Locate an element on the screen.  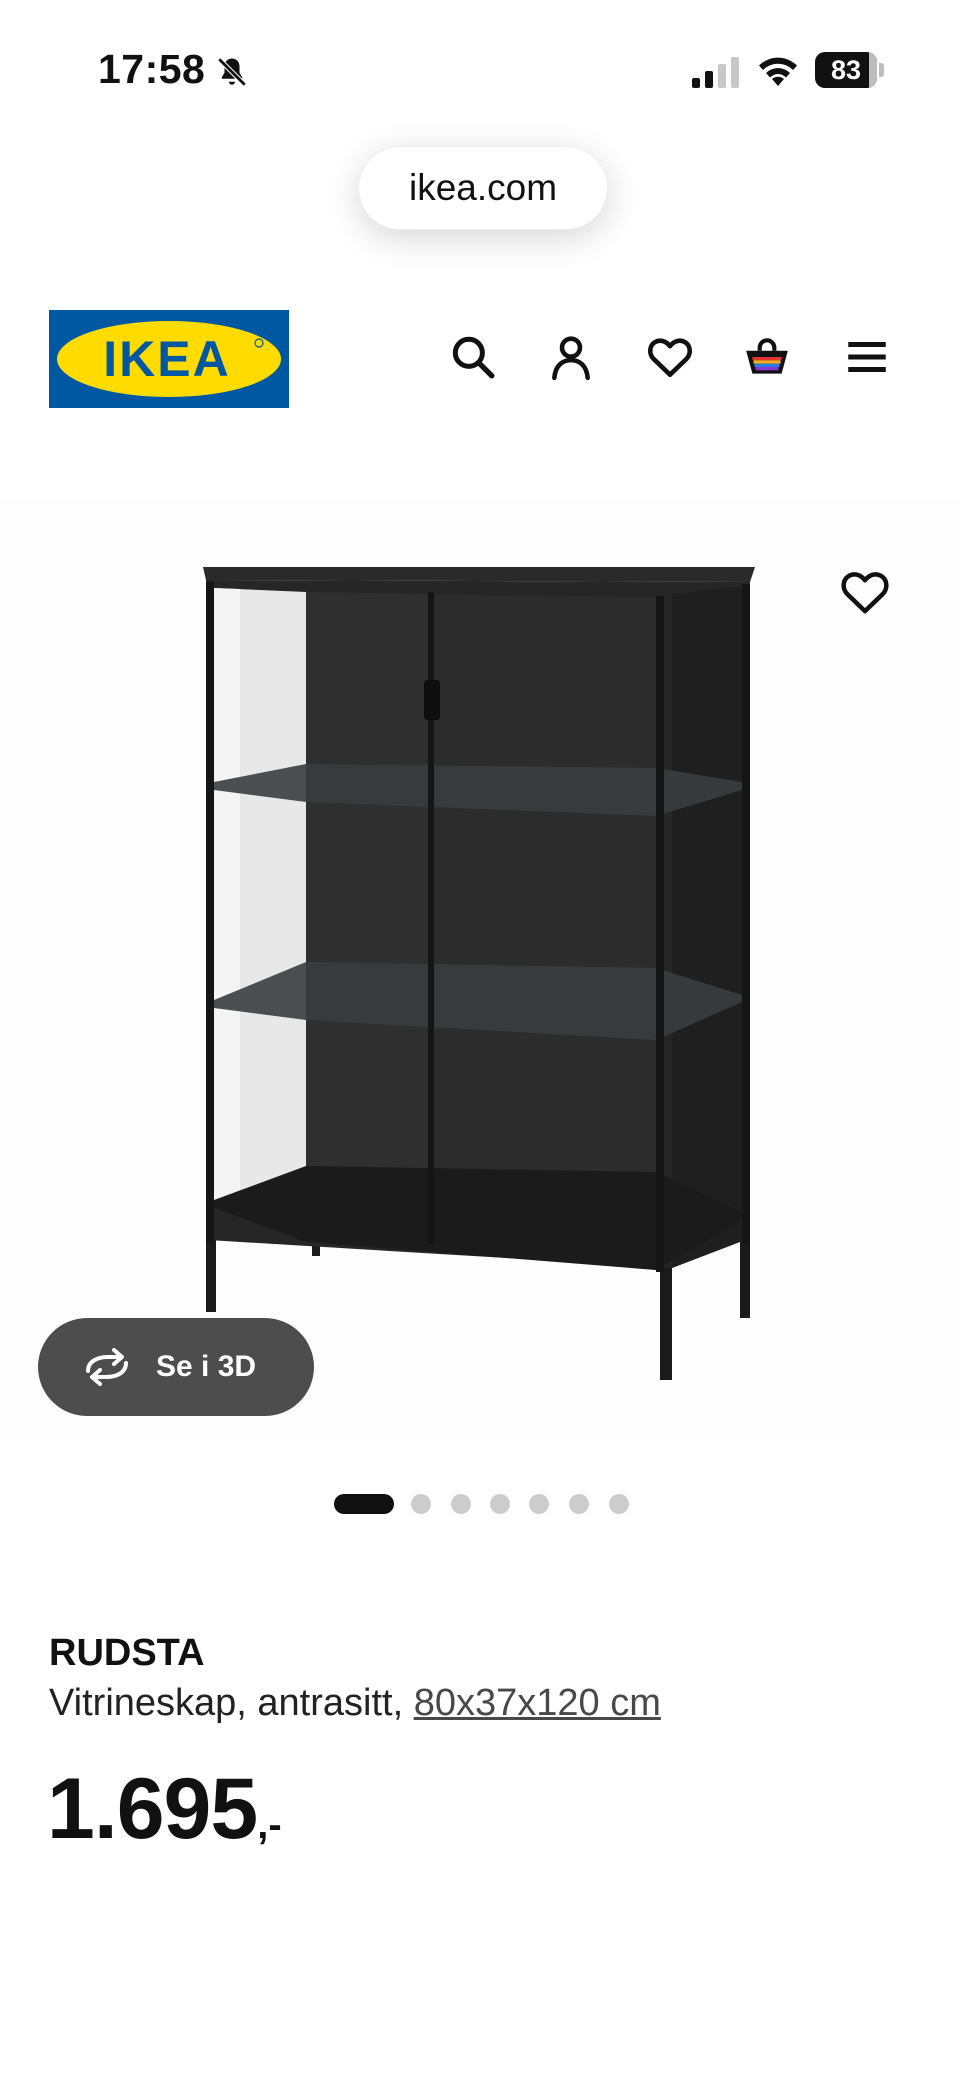
bell-off-icon is located at coordinates (232, 72).